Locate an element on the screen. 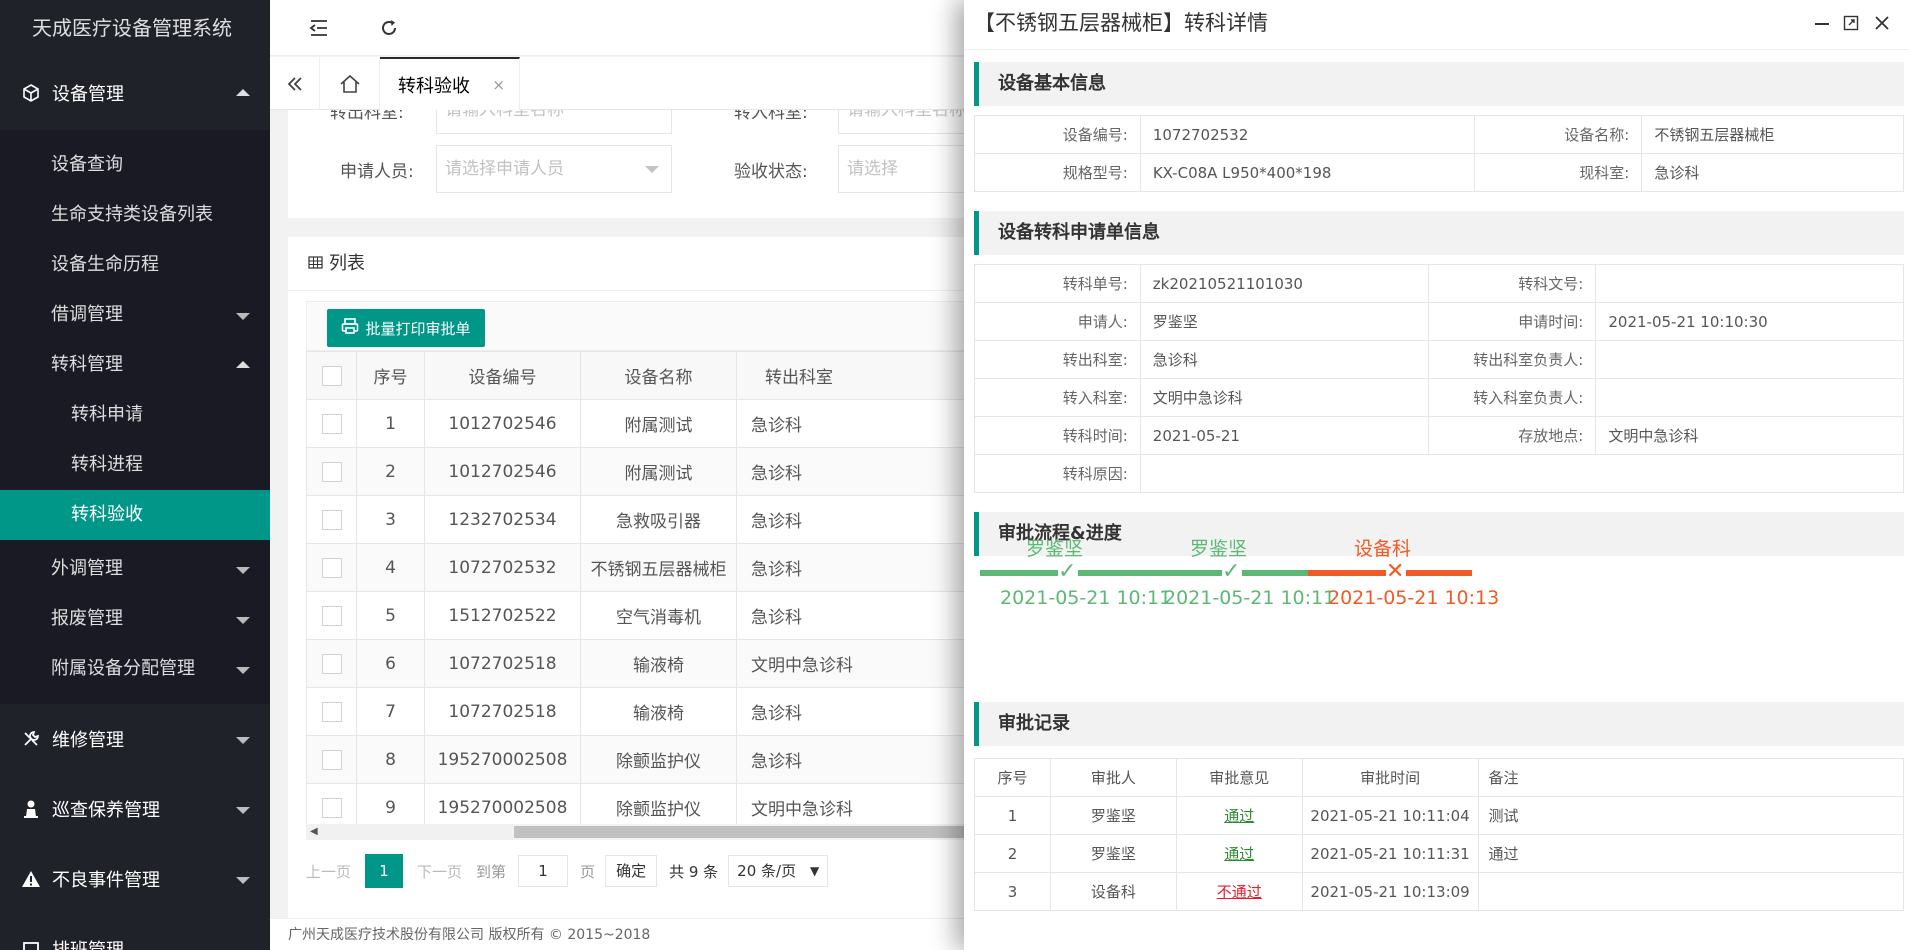 Image resolution: width=1909 pixels, height=950 pixels. warning-icon is located at coordinates (31, 879).